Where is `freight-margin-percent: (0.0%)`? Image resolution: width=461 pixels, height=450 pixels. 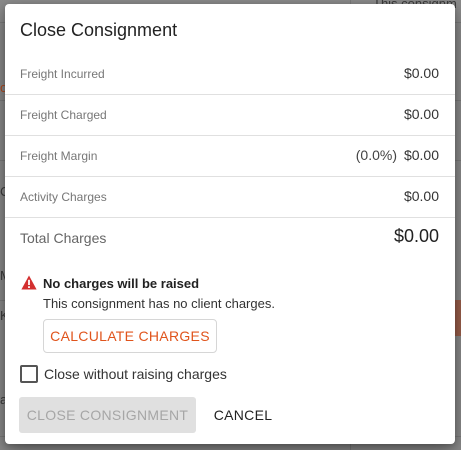
freight-margin-percent: (0.0%) is located at coordinates (376, 155).